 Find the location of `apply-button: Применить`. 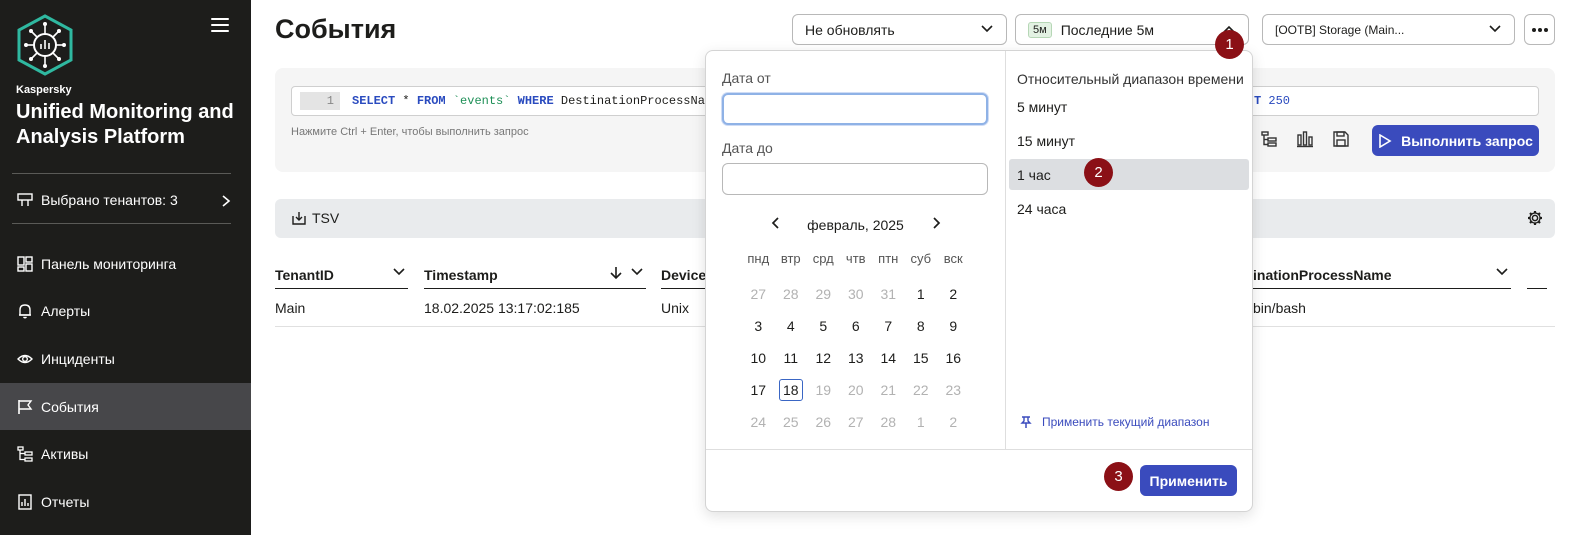

apply-button: Применить is located at coordinates (1188, 480).